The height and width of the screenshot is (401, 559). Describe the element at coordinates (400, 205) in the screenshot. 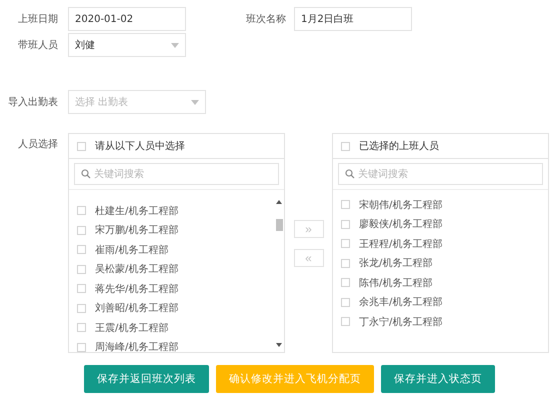

I see `person-name: 宋朝伟/机务工程部` at that location.